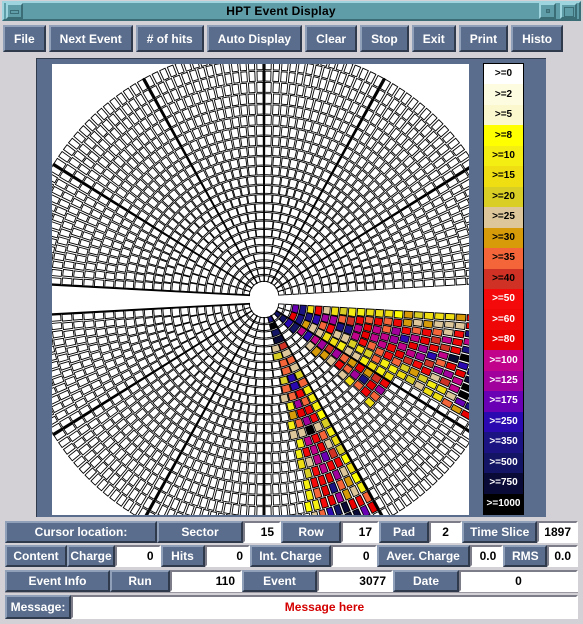 This screenshot has width=583, height=624. What do you see at coordinates (568, 11) in the screenshot?
I see `maximize-icon` at bounding box center [568, 11].